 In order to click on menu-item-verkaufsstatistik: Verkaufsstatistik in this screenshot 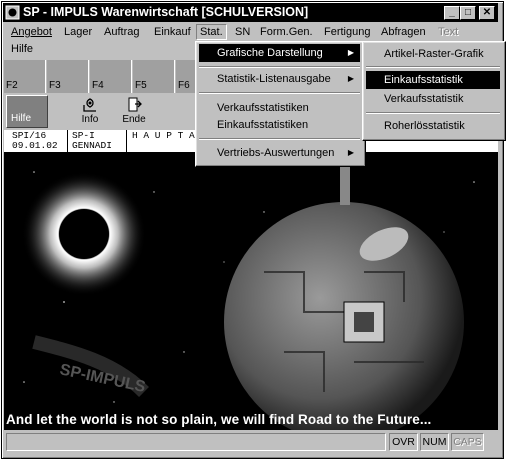, I will do `click(433, 99)`.